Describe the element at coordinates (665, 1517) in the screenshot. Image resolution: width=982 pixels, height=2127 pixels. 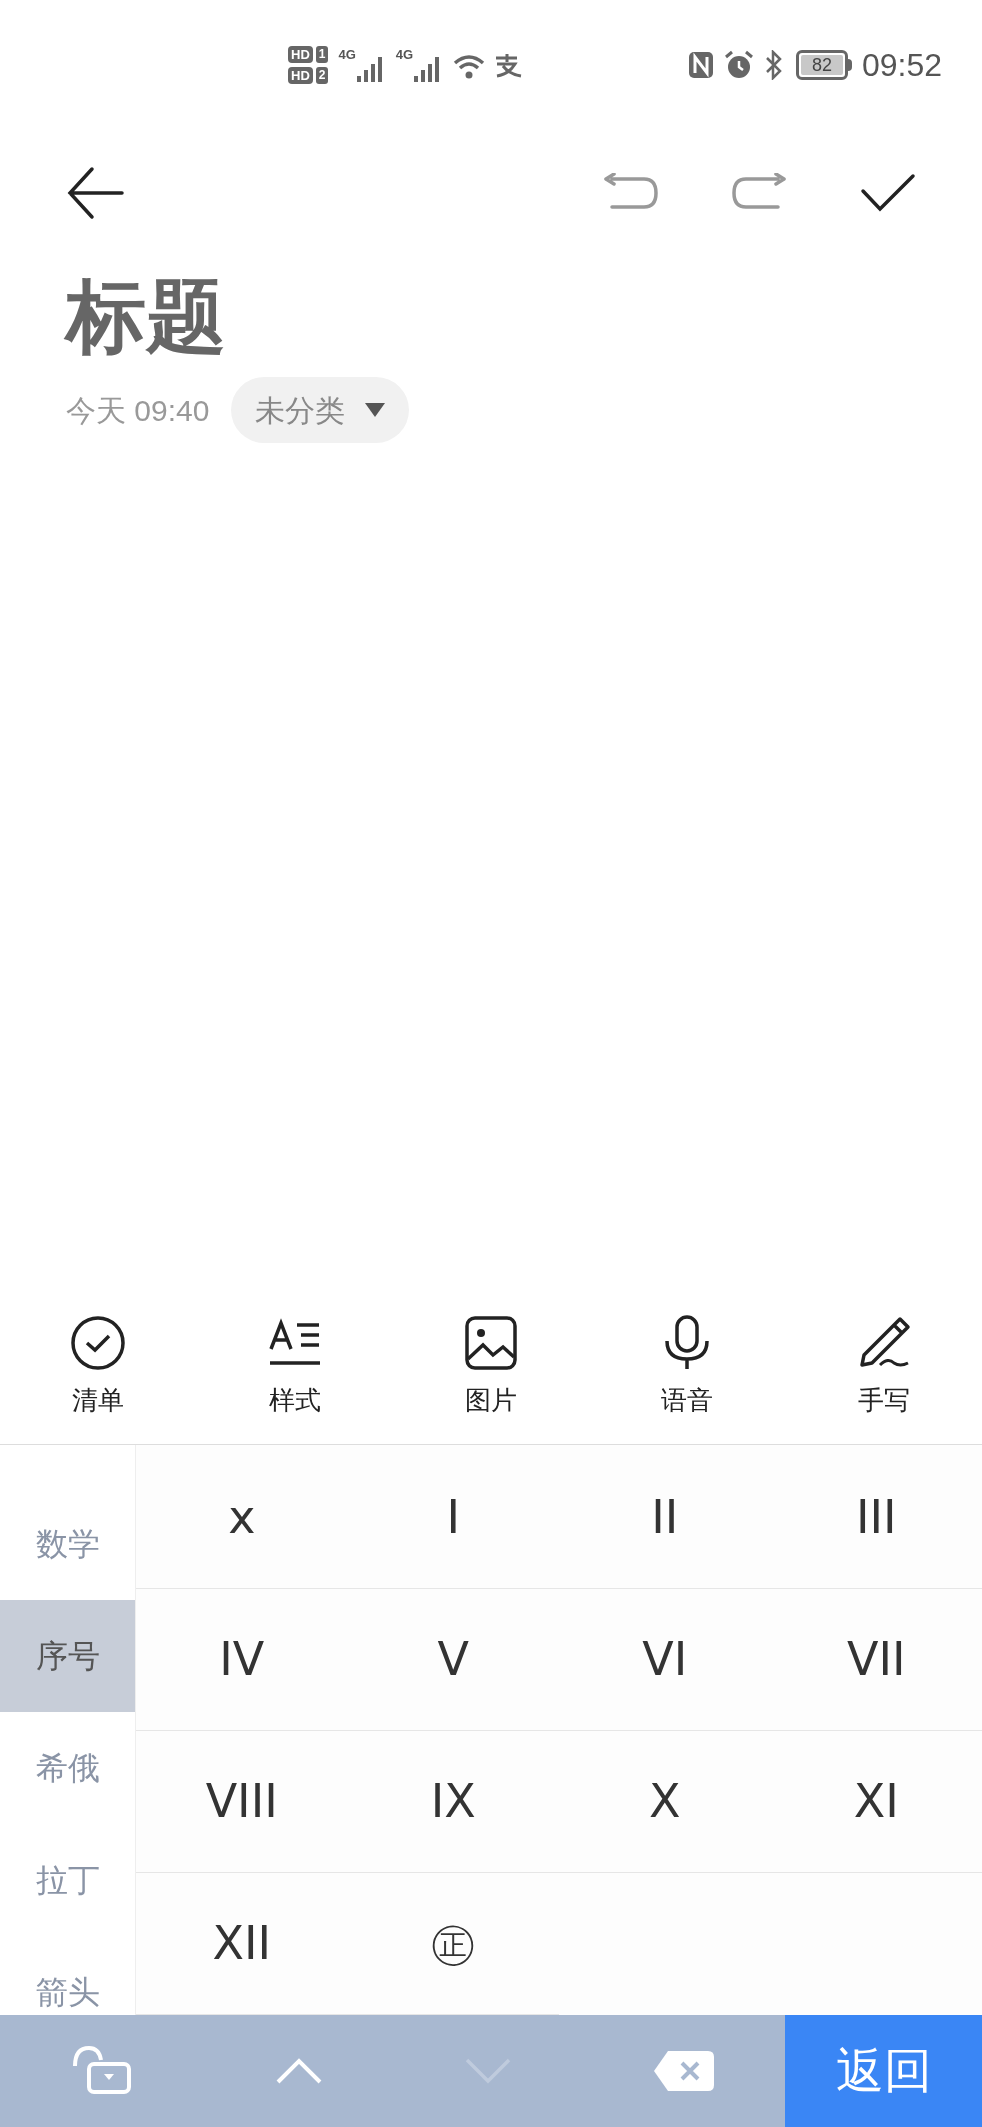
I see `symbol-key: II` at that location.